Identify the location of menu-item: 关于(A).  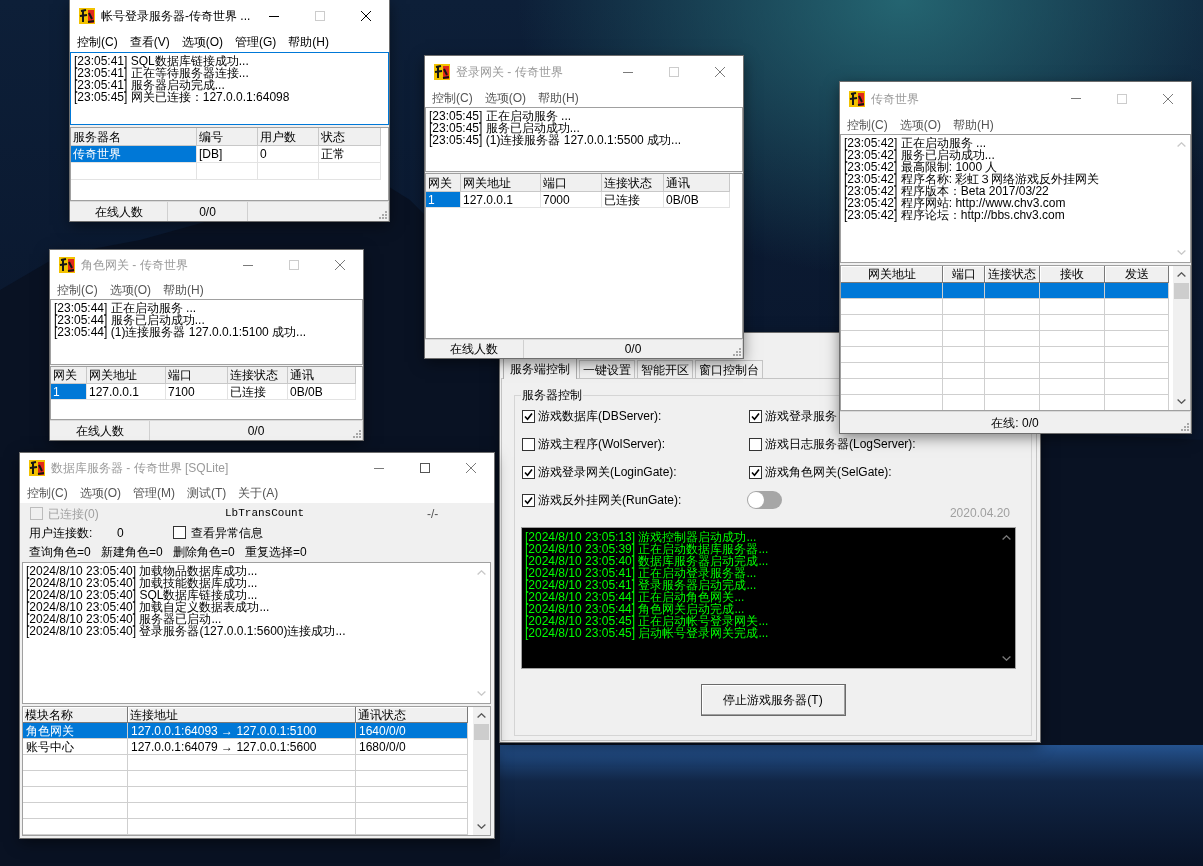
(258, 493).